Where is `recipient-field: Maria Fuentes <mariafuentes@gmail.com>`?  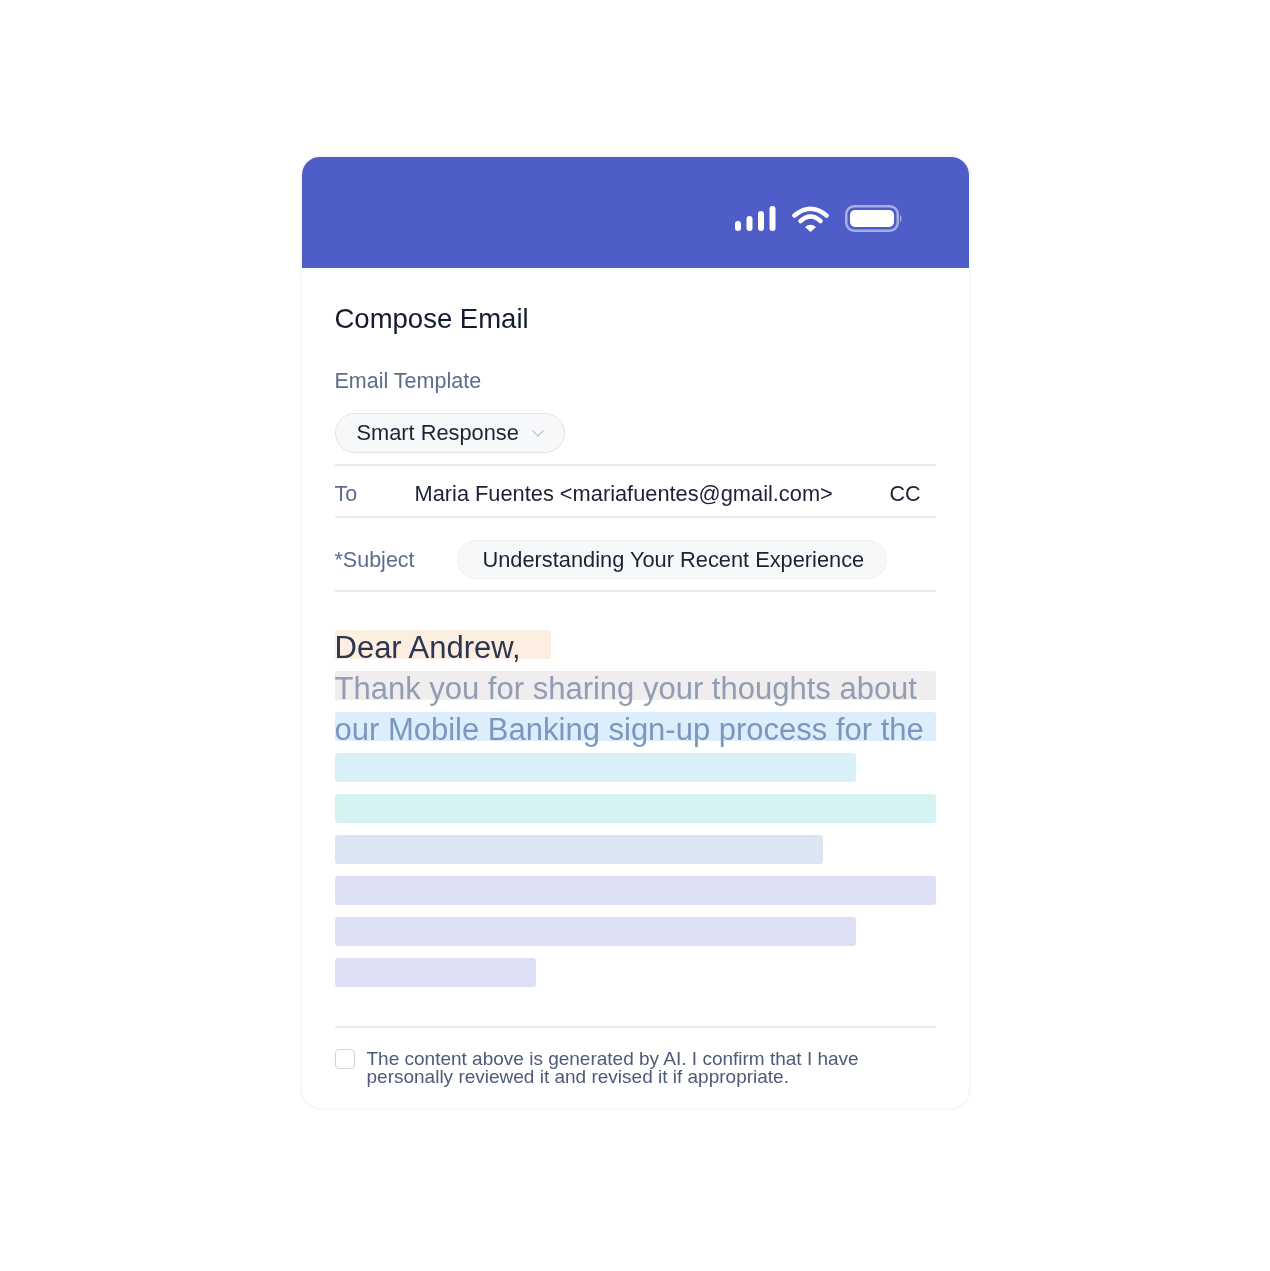
recipient-field: Maria Fuentes <mariafuentes@gmail.com> is located at coordinates (652, 494).